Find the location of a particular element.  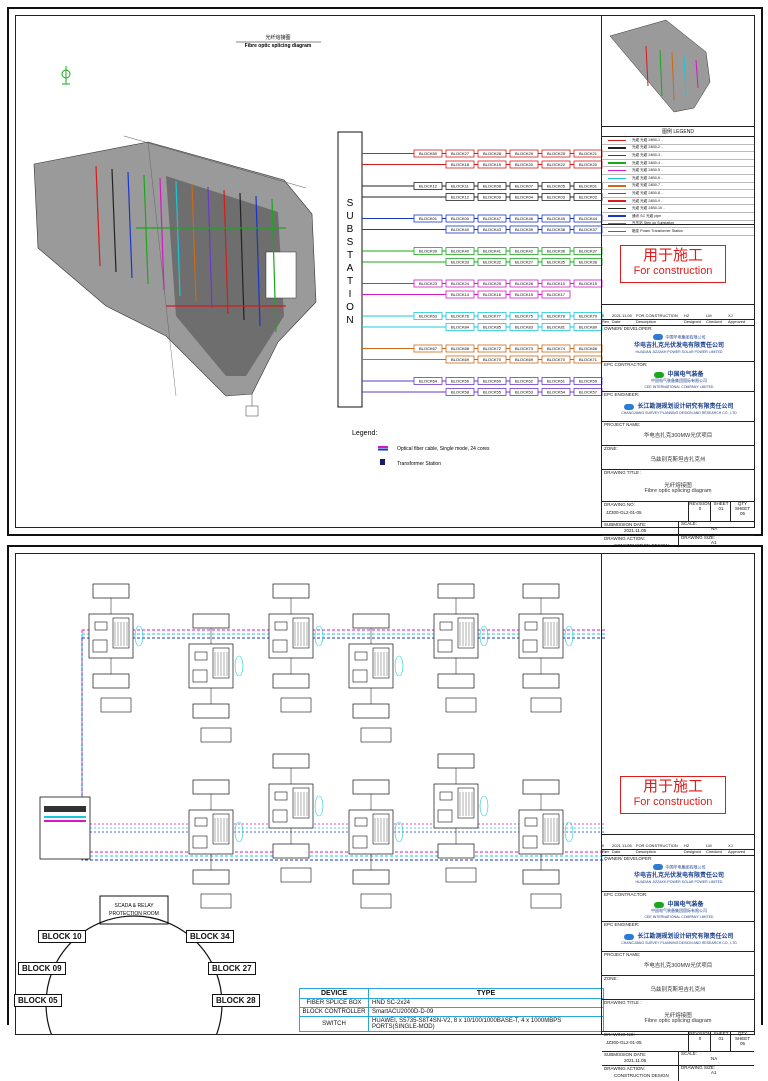

block-label: BLOCK69 is located at coordinates (460, 359).